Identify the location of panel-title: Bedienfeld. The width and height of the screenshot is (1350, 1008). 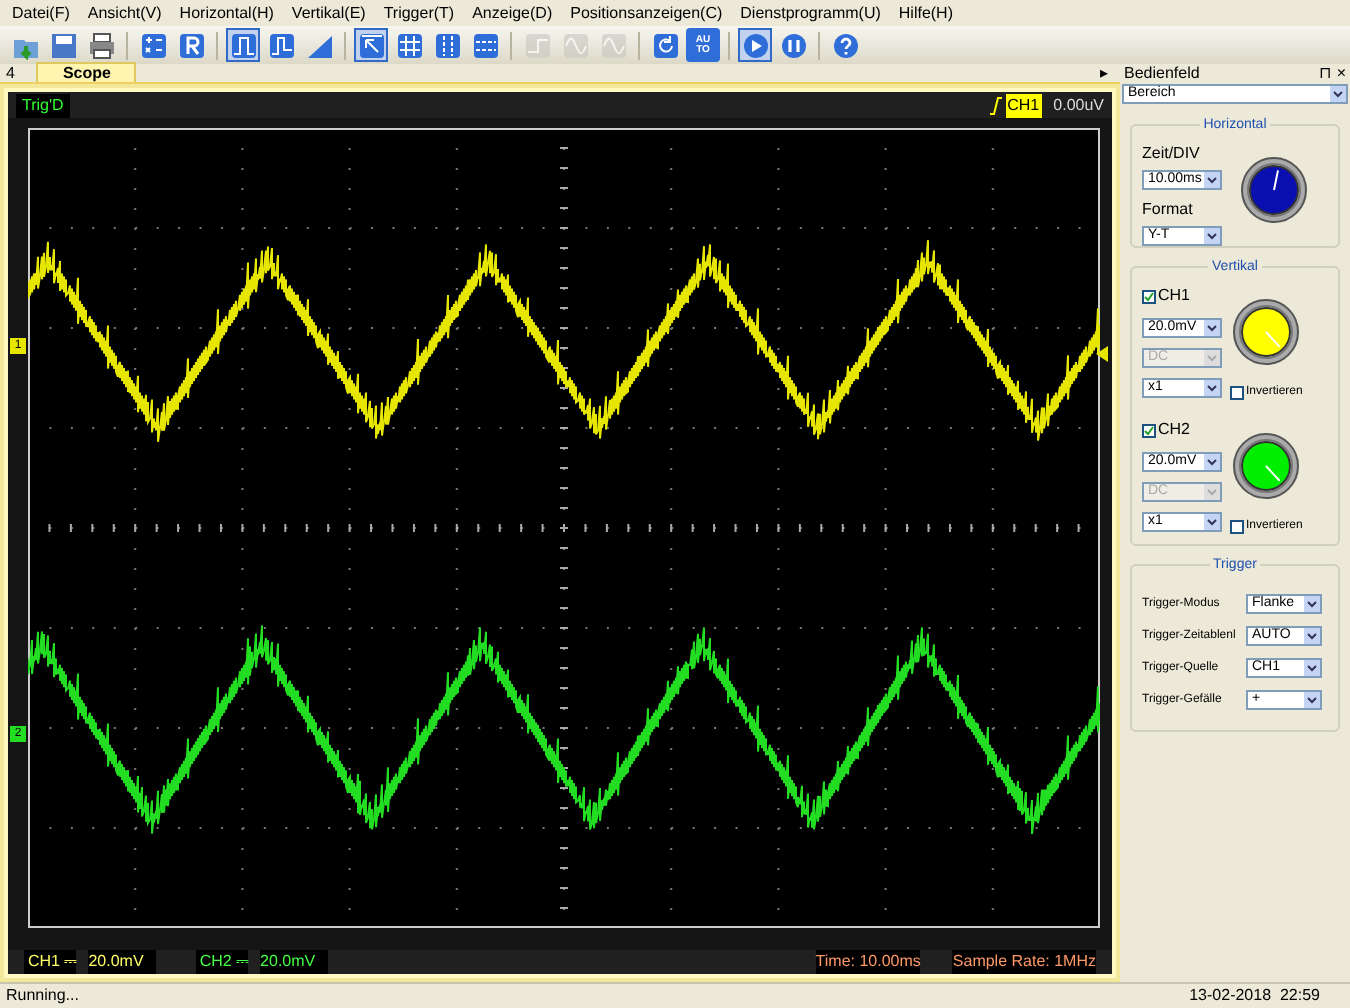
(1163, 73).